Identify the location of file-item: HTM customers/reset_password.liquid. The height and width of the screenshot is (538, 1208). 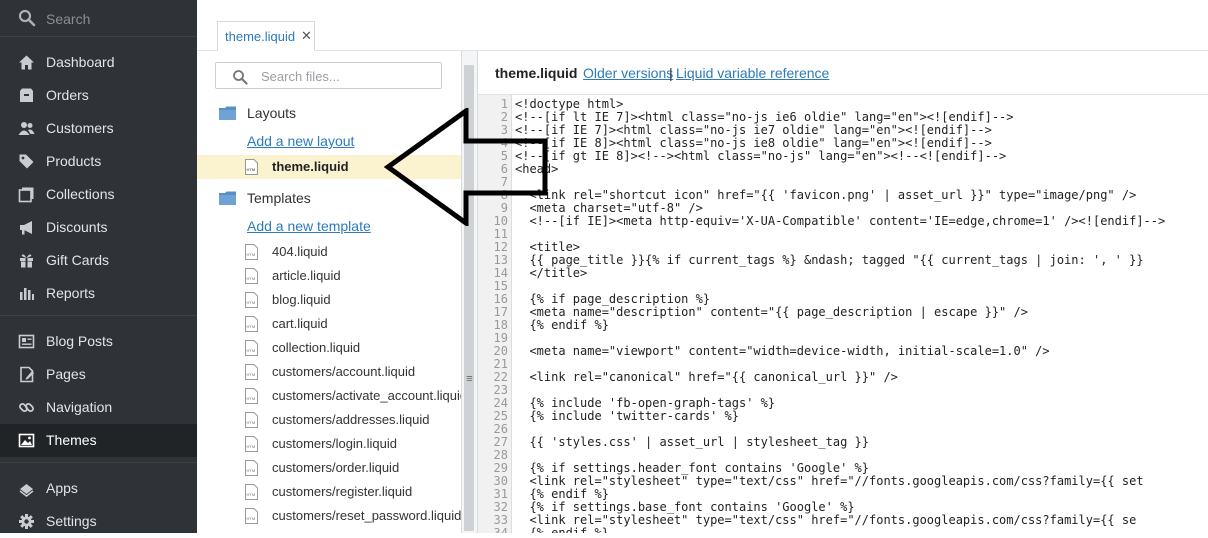
(329, 516).